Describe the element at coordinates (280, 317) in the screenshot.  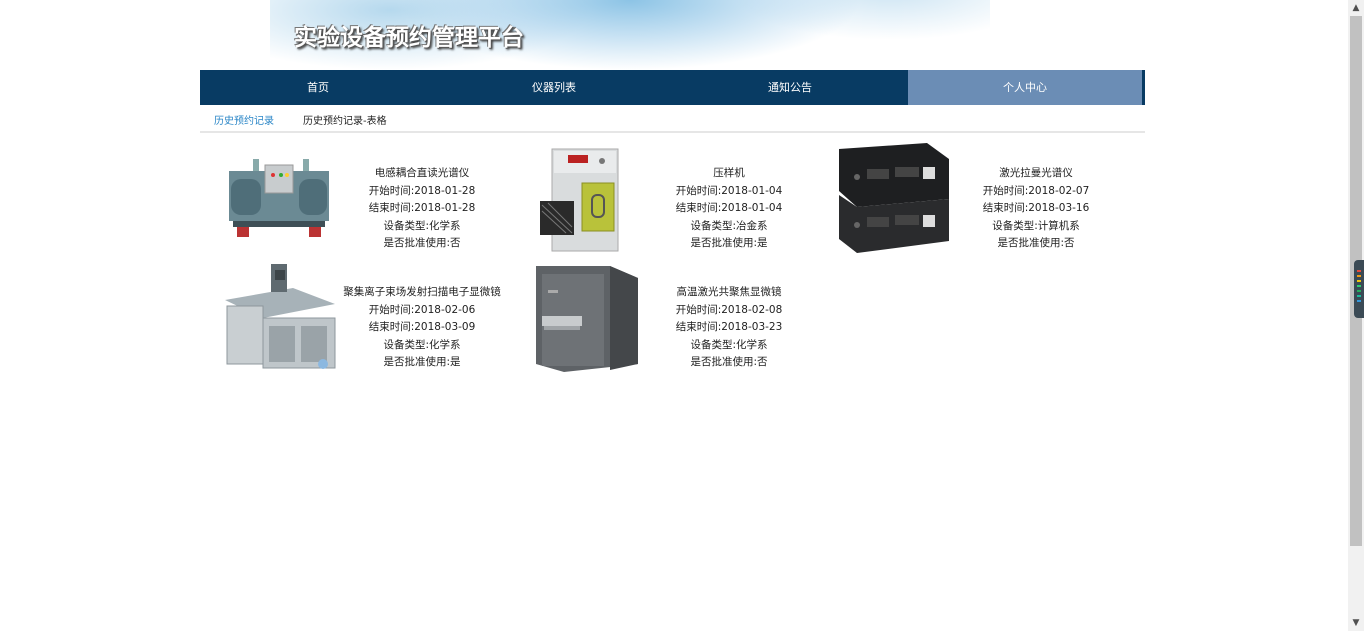
I see `industrial-table-image` at that location.